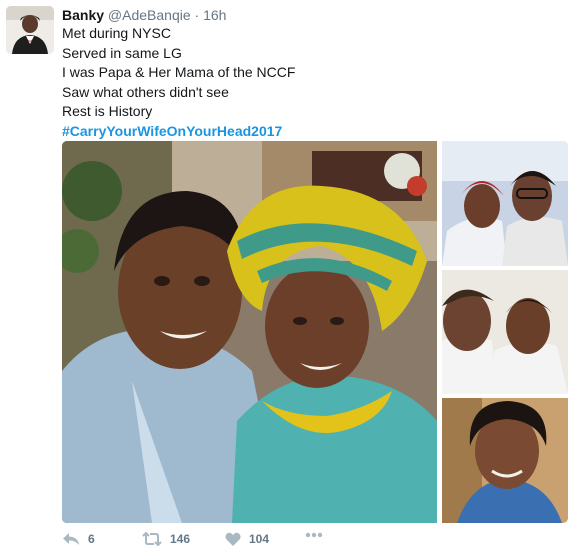  Describe the element at coordinates (214, 15) in the screenshot. I see `tweet-timestamp: 16h` at that location.